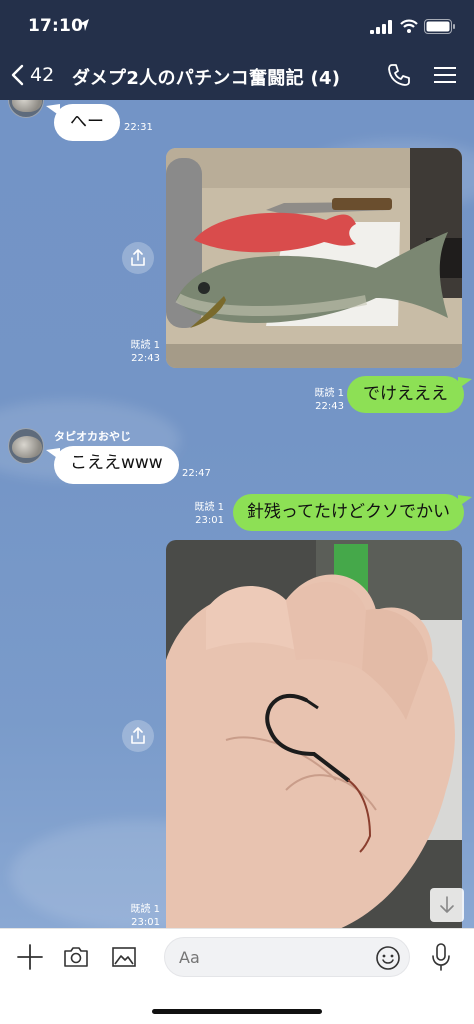 The width and height of the screenshot is (474, 1024). I want to click on camera-icon, so click(76, 957).